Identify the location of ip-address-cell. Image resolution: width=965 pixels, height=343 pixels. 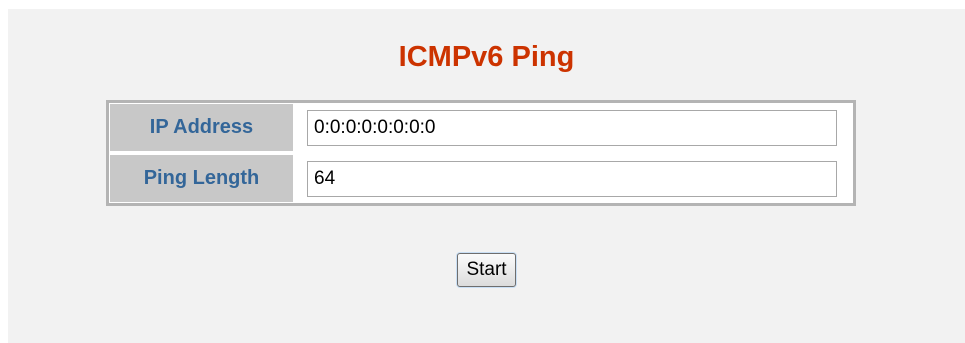
(575, 127).